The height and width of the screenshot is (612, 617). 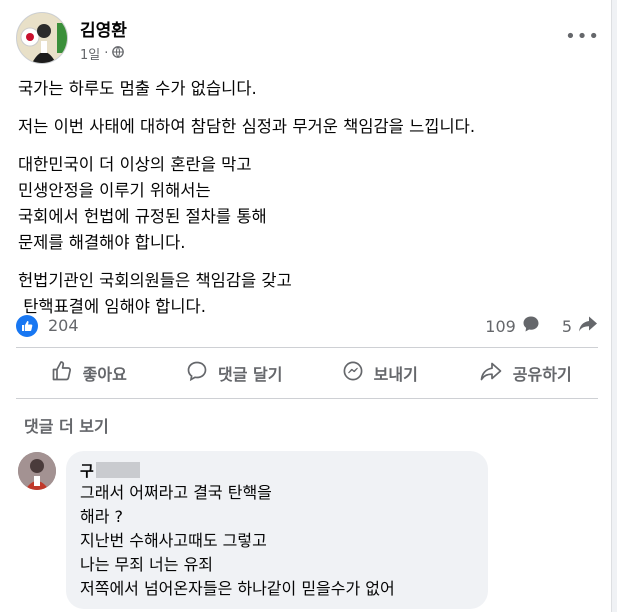 What do you see at coordinates (531, 326) in the screenshot?
I see `comment-bubble-icon` at bounding box center [531, 326].